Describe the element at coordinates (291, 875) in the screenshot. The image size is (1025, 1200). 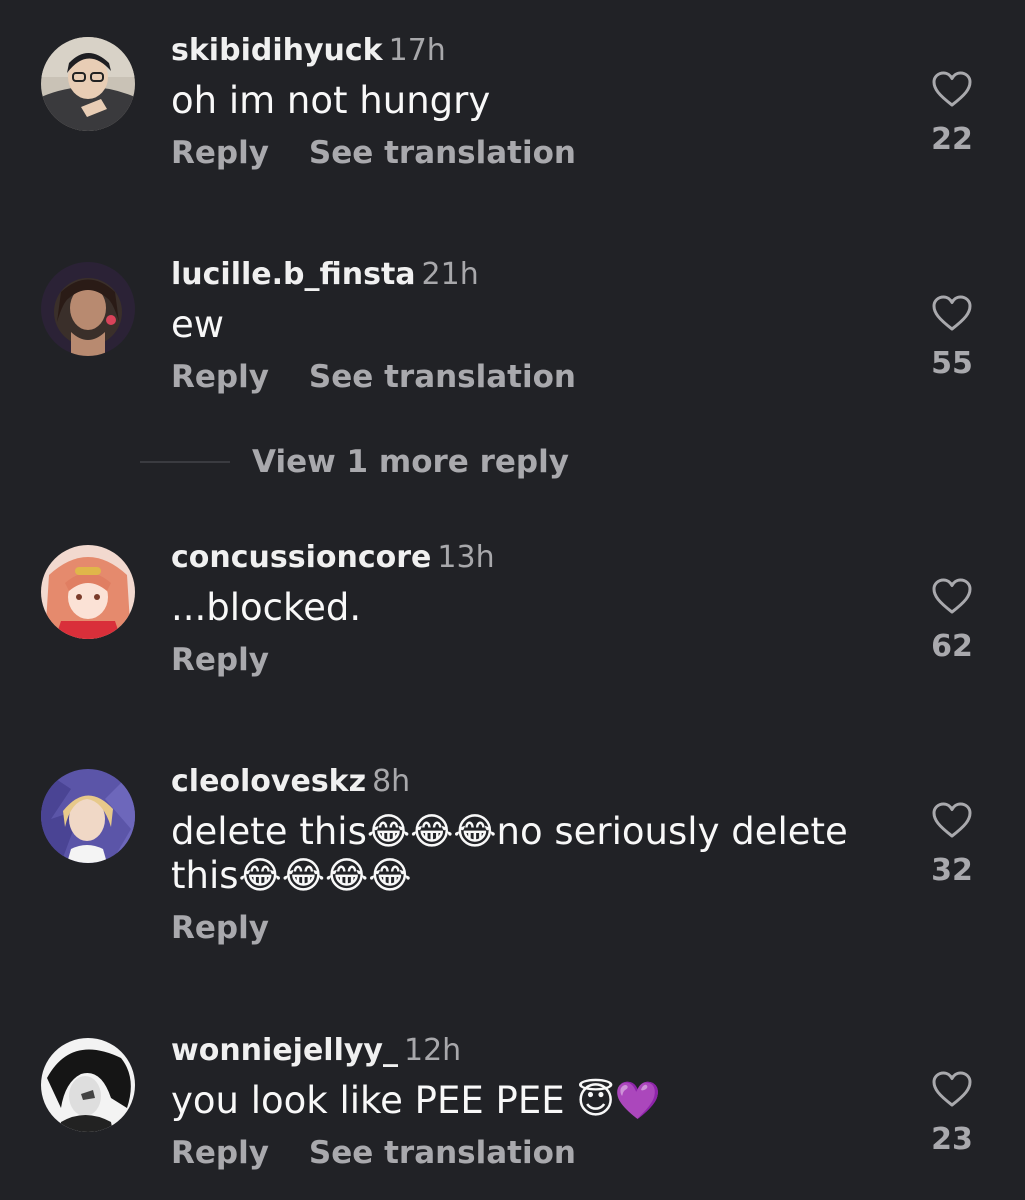
I see `comment-text-line: this😂😂😂😂` at that location.